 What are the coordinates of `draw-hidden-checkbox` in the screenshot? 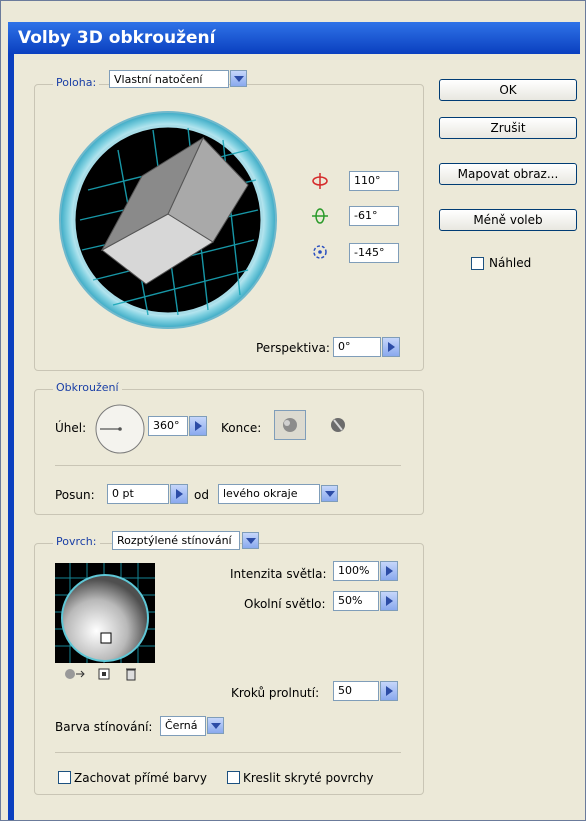 It's located at (233, 777).